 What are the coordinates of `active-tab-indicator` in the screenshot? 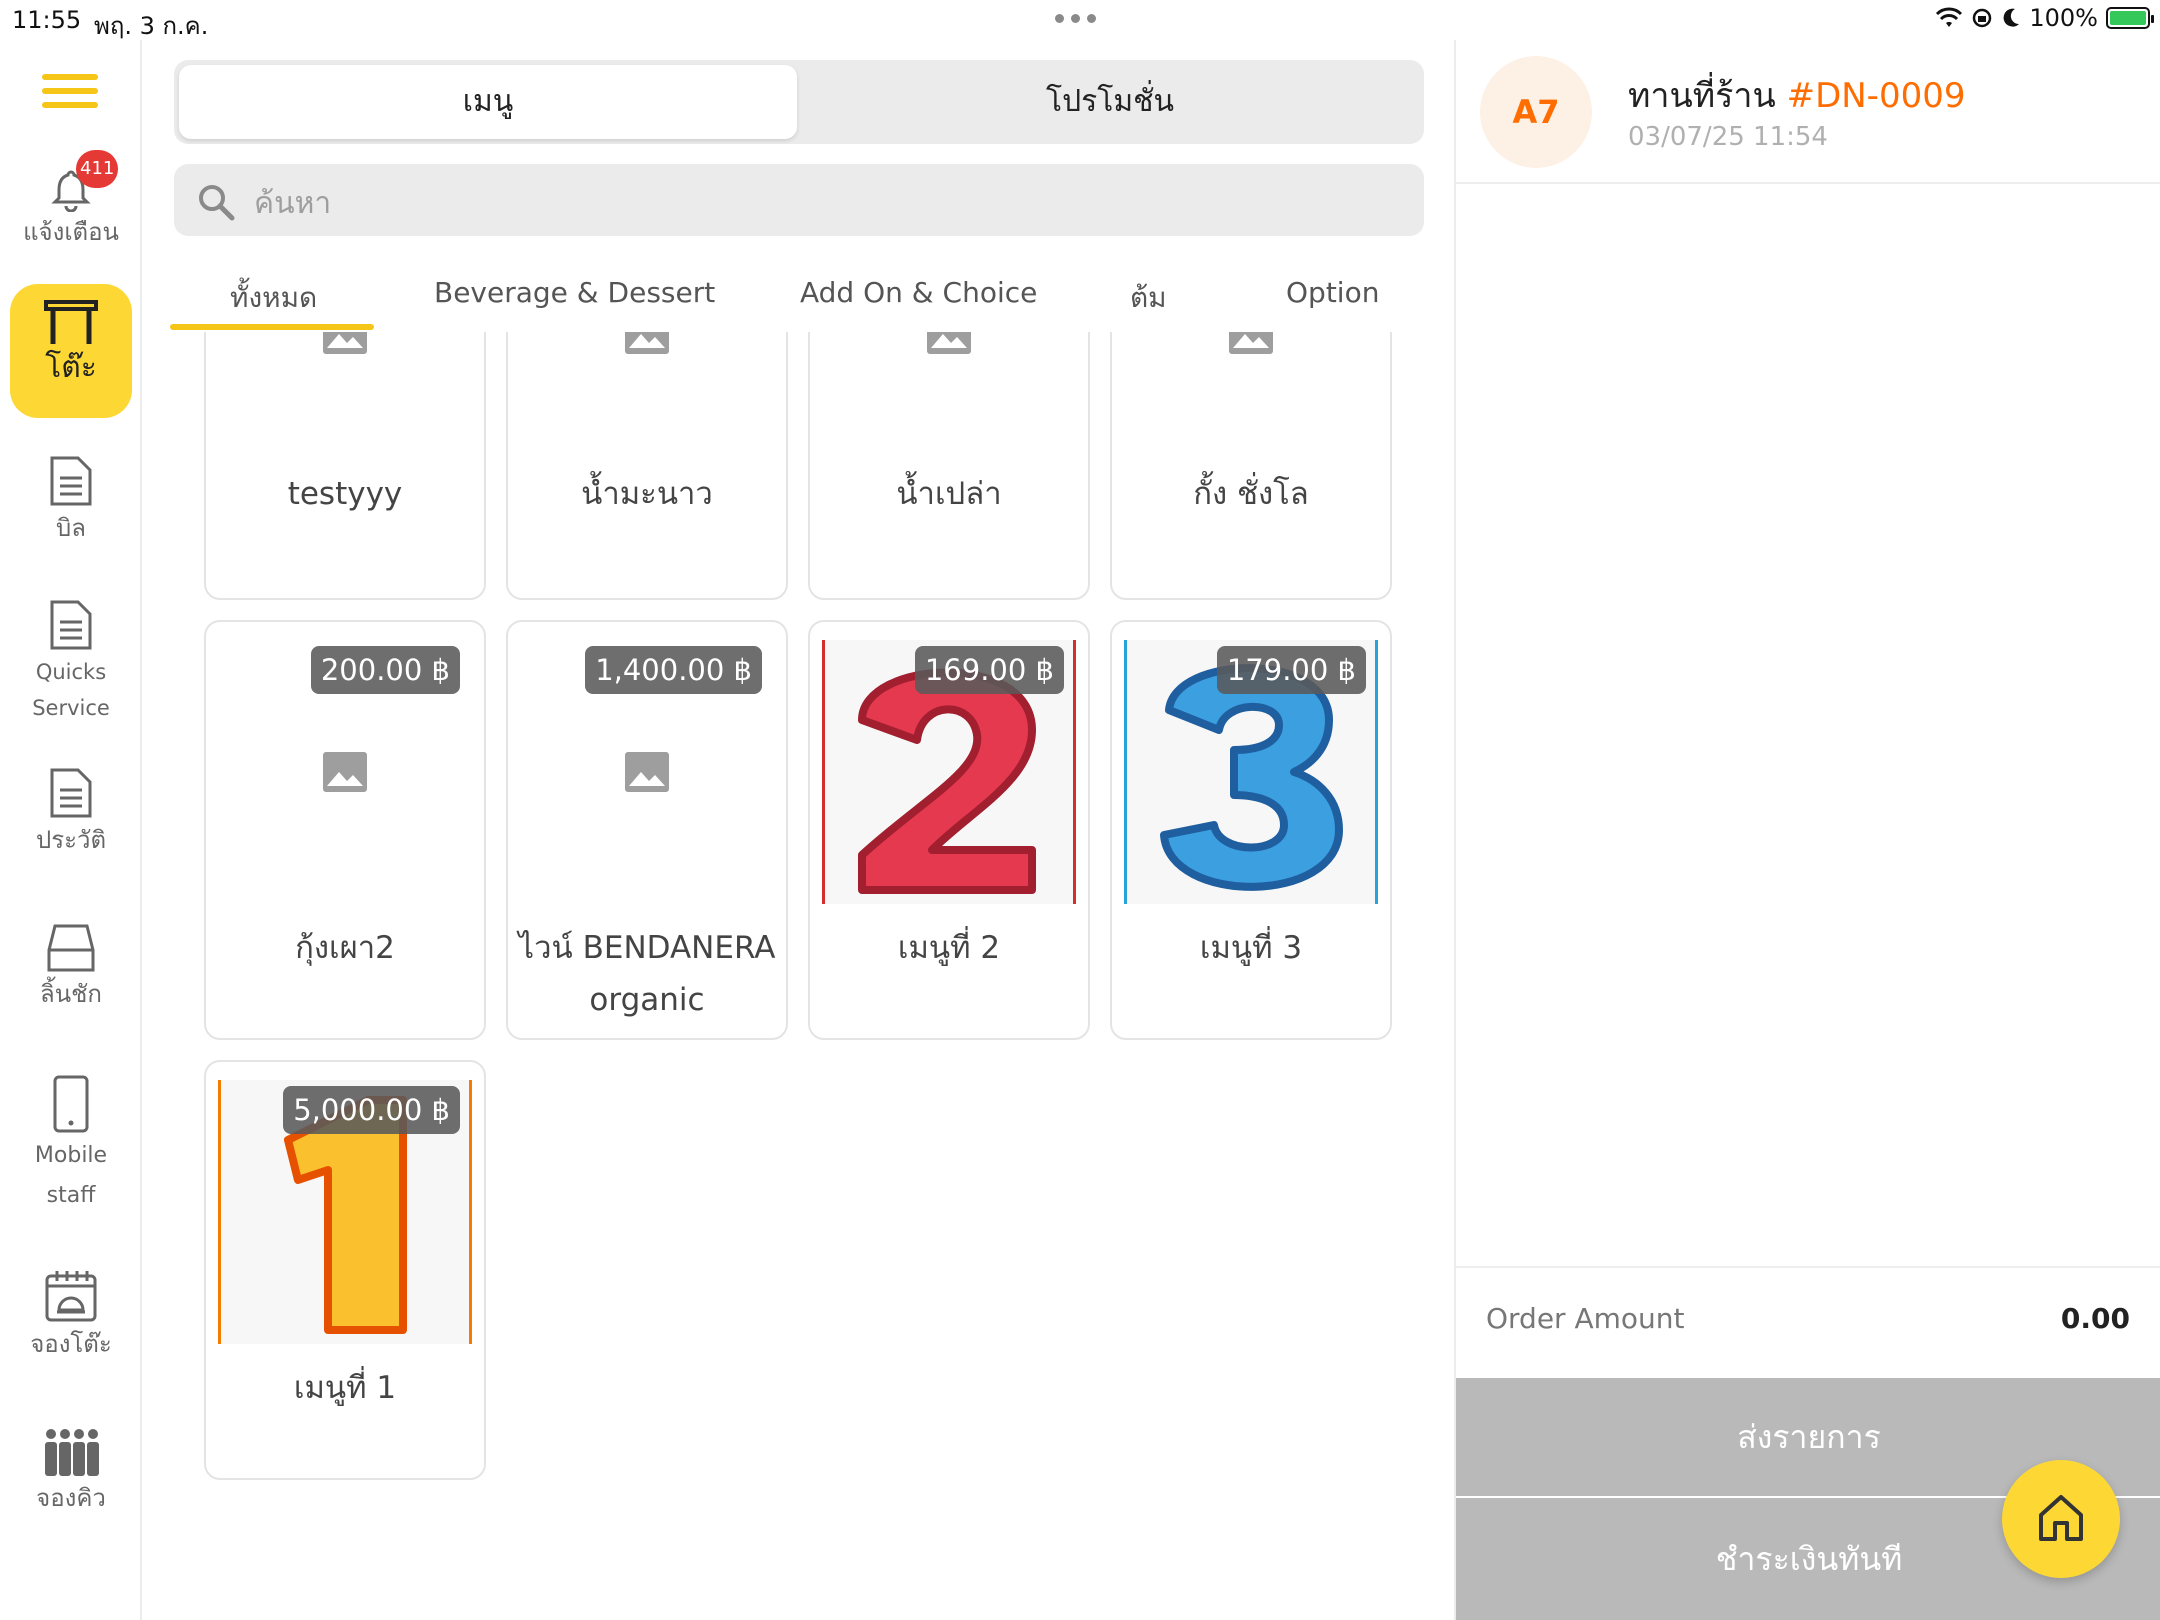 It's located at (272, 327).